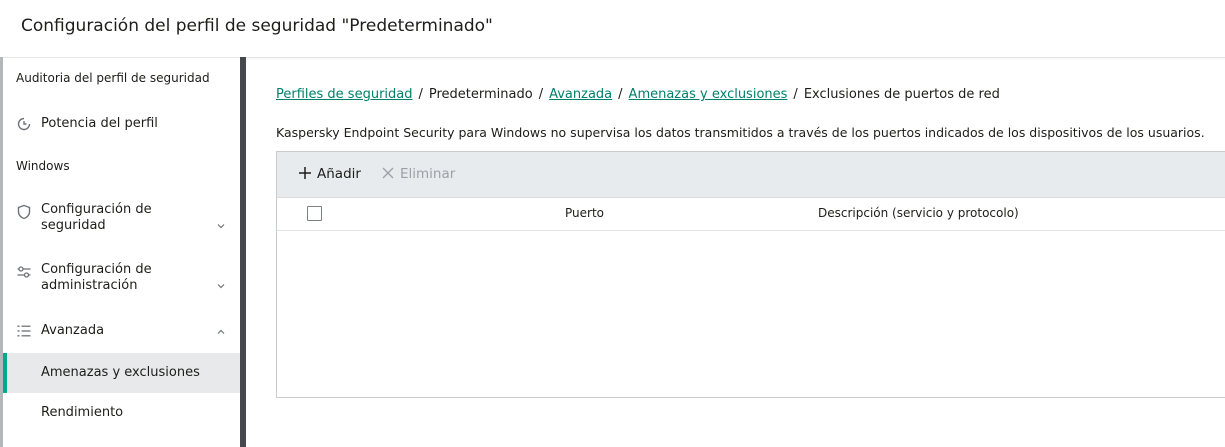 Image resolution: width=1225 pixels, height=447 pixels. I want to click on column-header-description: Descripción (servicio y protocolo), so click(918, 213).